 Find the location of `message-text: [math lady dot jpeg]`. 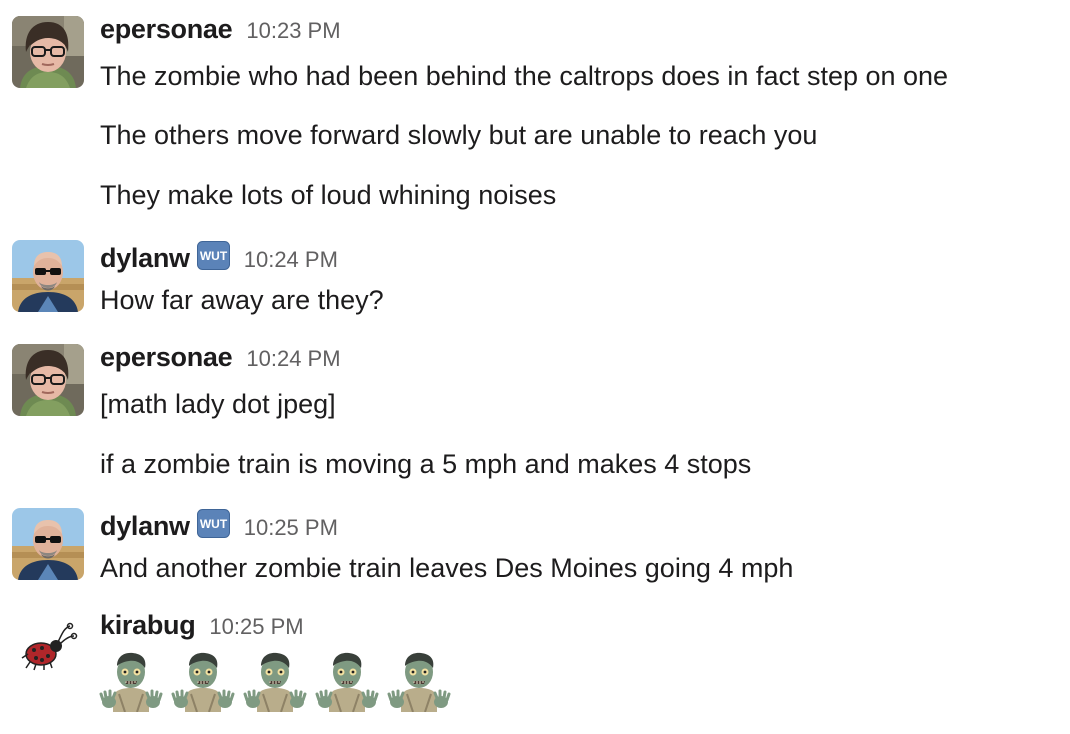

message-text: [math lady dot jpeg] is located at coordinates (218, 404).